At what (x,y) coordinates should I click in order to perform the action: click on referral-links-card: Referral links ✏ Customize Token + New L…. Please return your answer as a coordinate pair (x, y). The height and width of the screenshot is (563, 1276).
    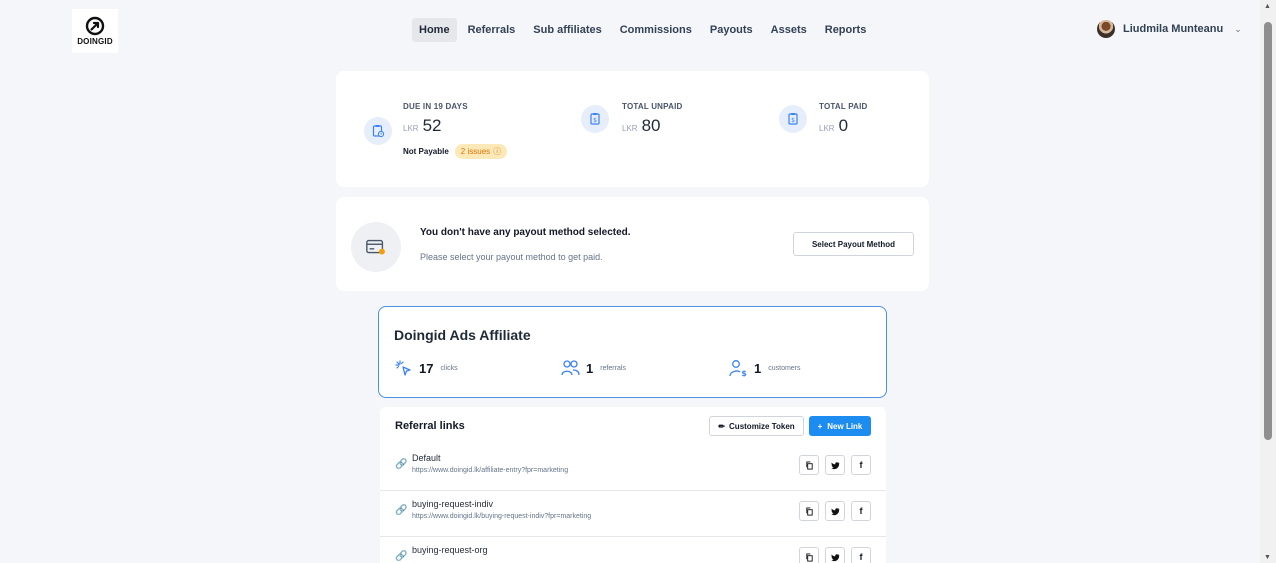
    Looking at the image, I should click on (633, 485).